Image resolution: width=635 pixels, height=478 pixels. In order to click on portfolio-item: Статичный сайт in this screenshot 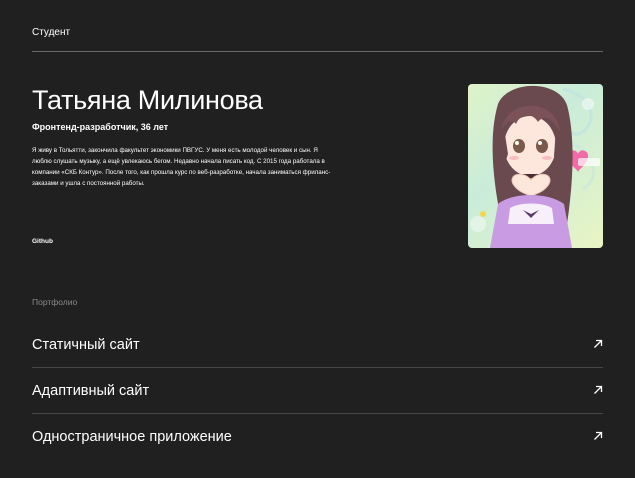, I will do `click(317, 345)`.